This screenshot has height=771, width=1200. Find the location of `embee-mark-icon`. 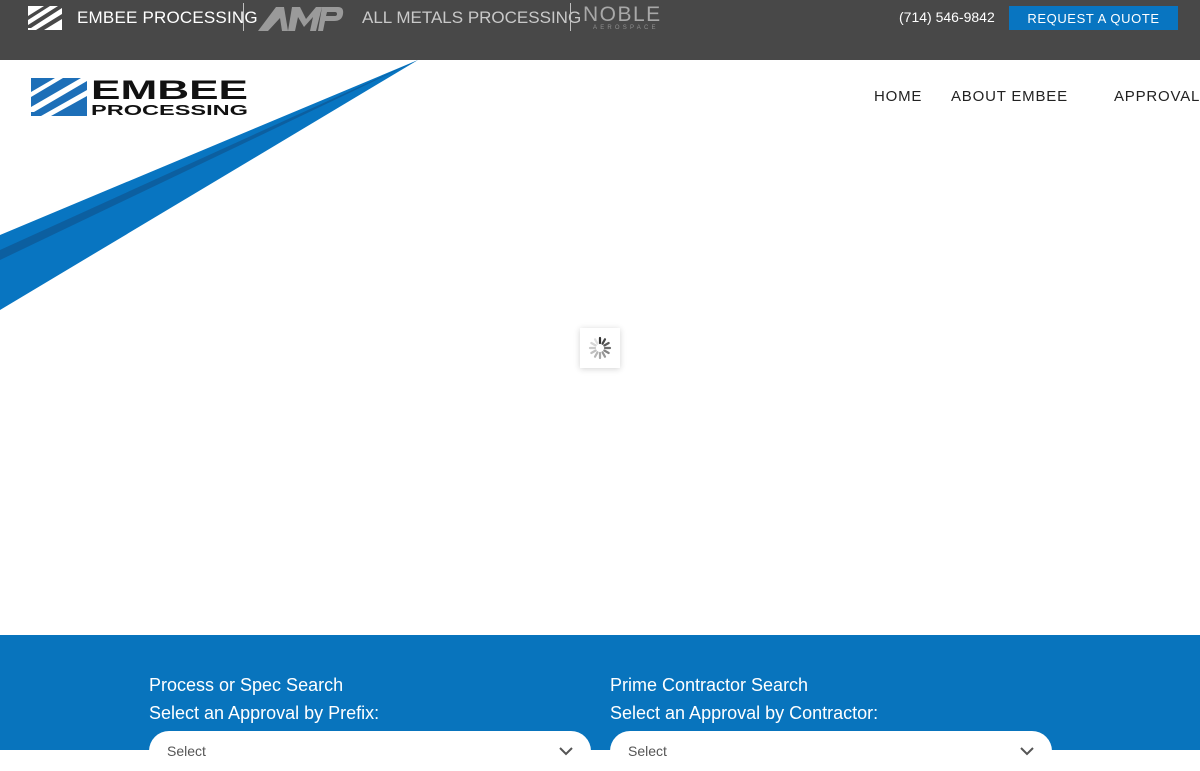

embee-mark-icon is located at coordinates (45, 18).